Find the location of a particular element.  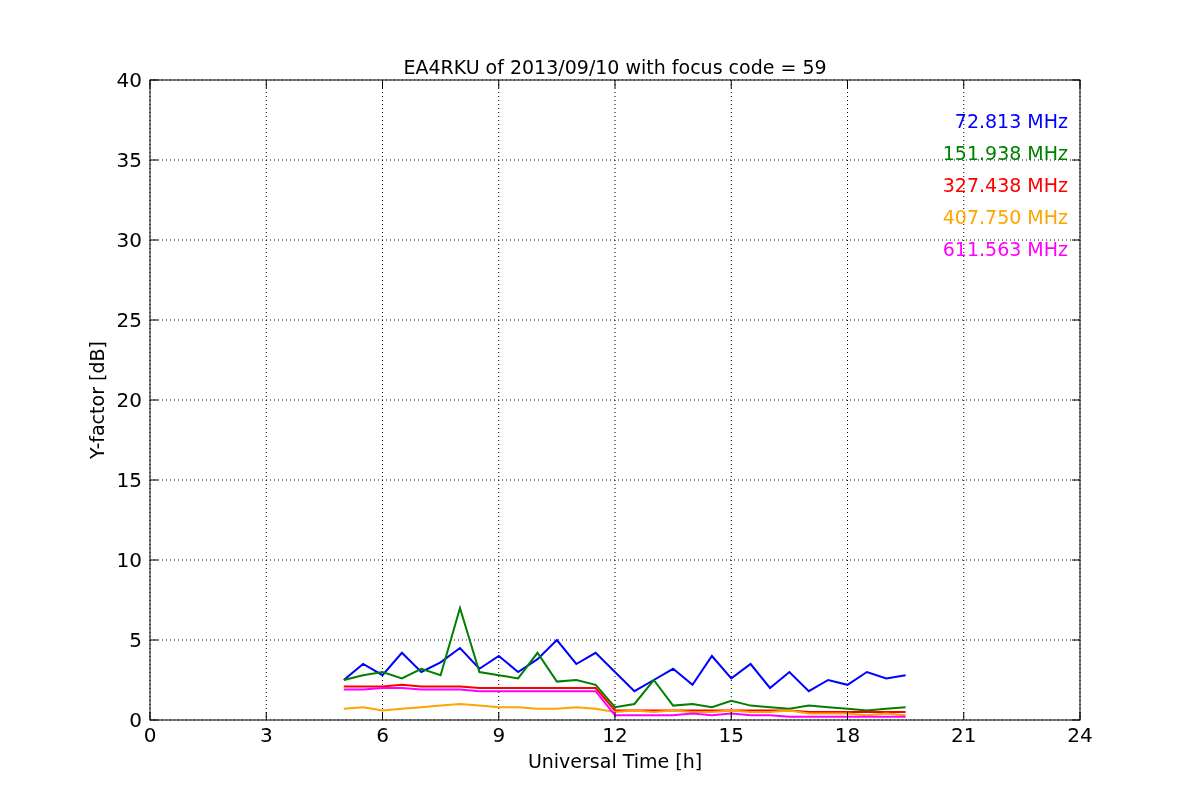

x-tick-label: 6 is located at coordinates (382, 735).